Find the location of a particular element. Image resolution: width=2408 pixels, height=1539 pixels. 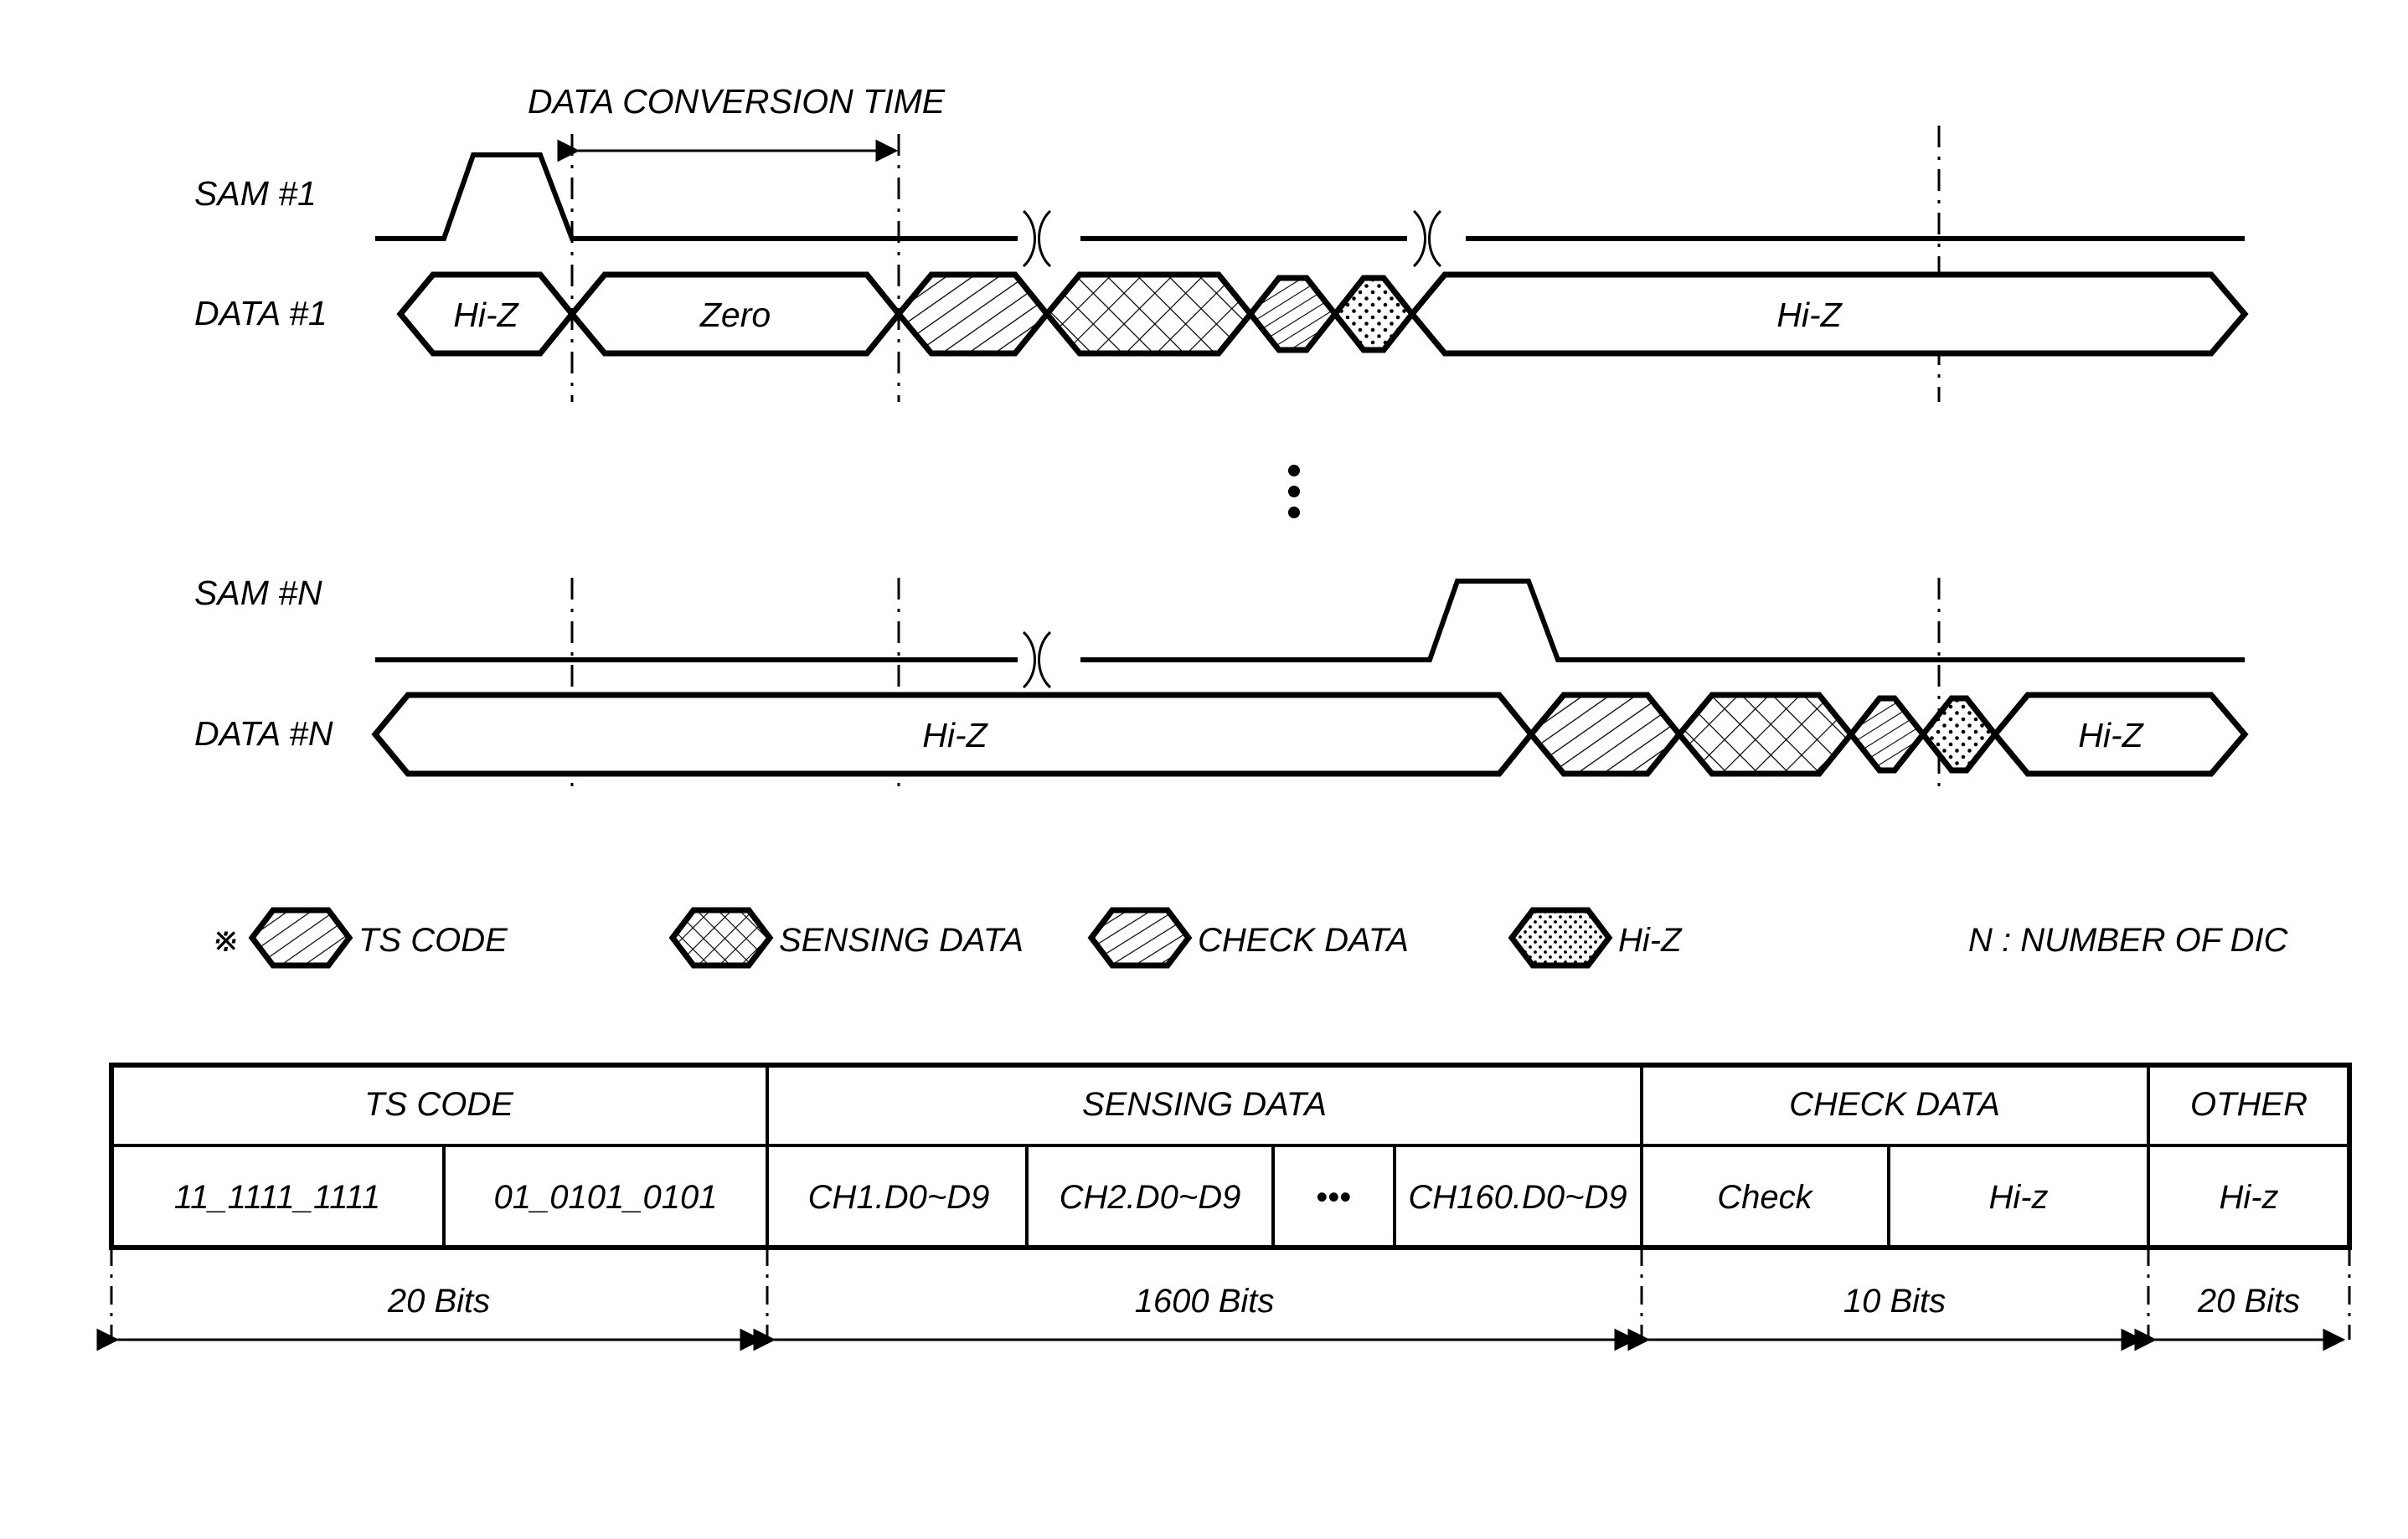

dataN-row: DATA #N Hi-Z Hi-Z is located at coordinates (1221, 734).